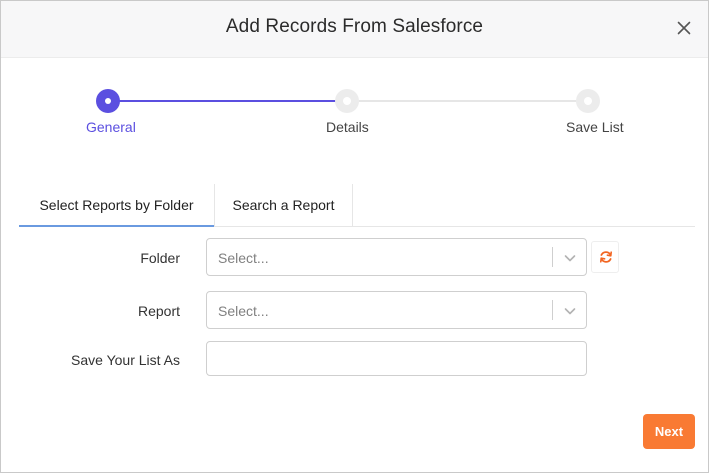  I want to click on wizard-stepper: General Details Save List, so click(354, 116).